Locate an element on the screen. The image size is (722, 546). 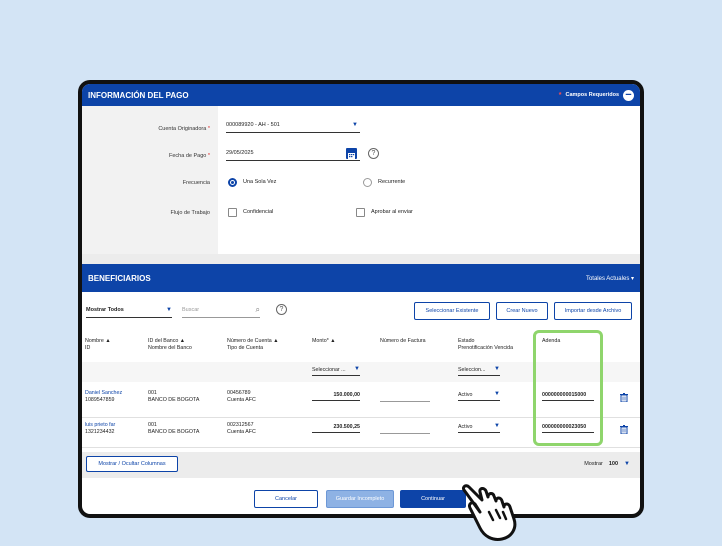
workflow-label: Flujo de Trabajo is located at coordinates (190, 213).